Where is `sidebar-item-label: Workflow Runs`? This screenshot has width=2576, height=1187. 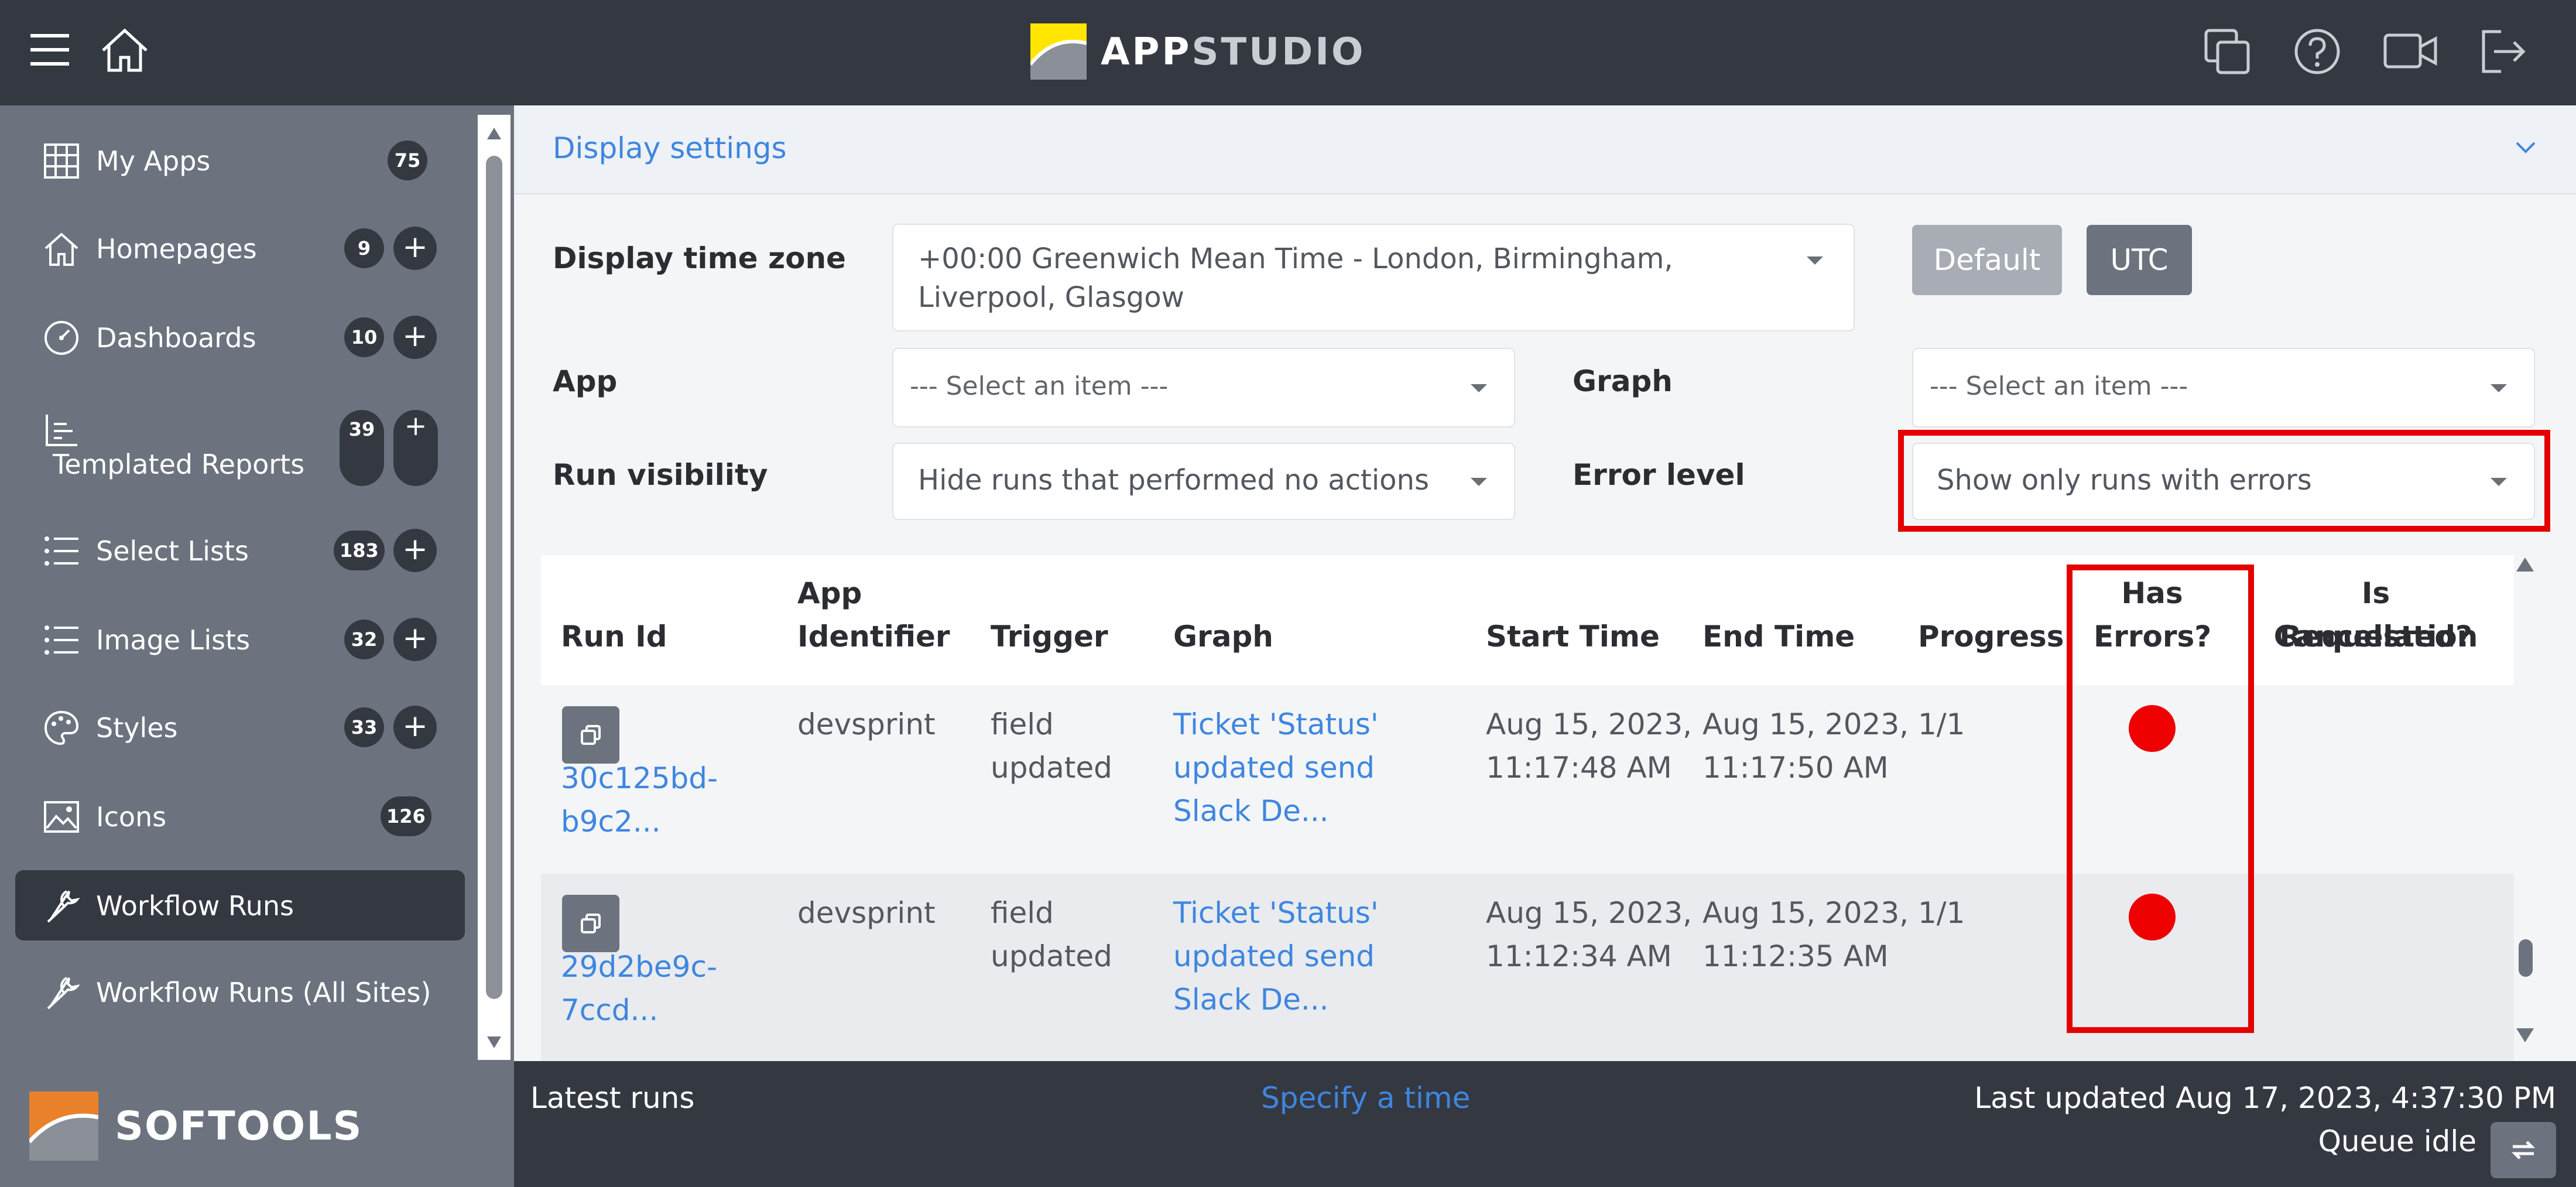
sidebar-item-label: Workflow Runs is located at coordinates (195, 906).